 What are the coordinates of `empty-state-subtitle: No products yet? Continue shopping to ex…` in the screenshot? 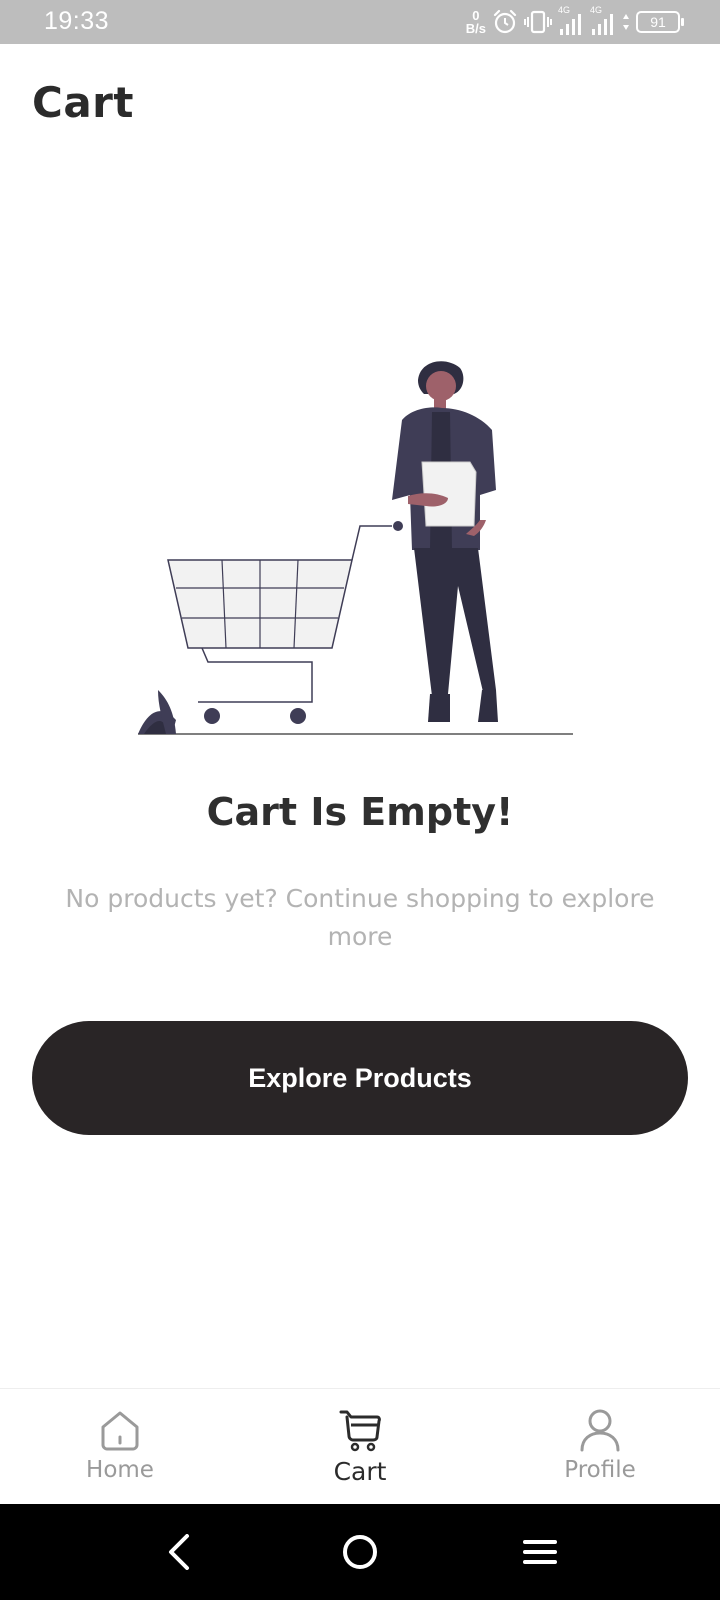 It's located at (360, 917).